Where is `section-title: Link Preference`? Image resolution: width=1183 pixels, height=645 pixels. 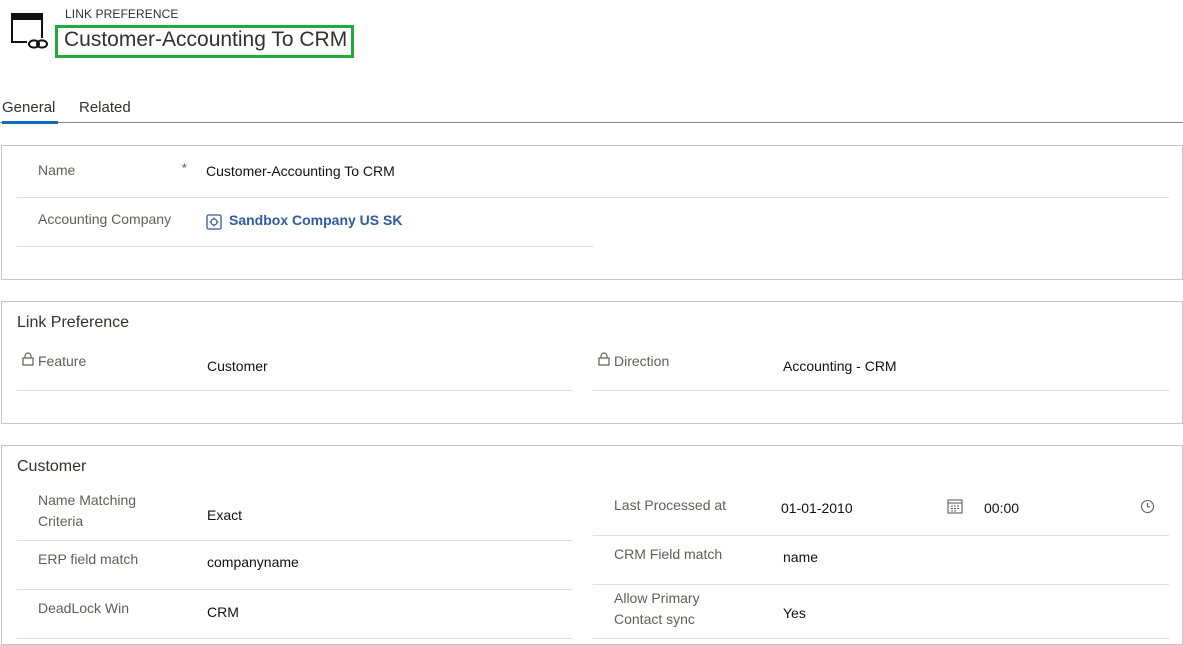
section-title: Link Preference is located at coordinates (73, 322).